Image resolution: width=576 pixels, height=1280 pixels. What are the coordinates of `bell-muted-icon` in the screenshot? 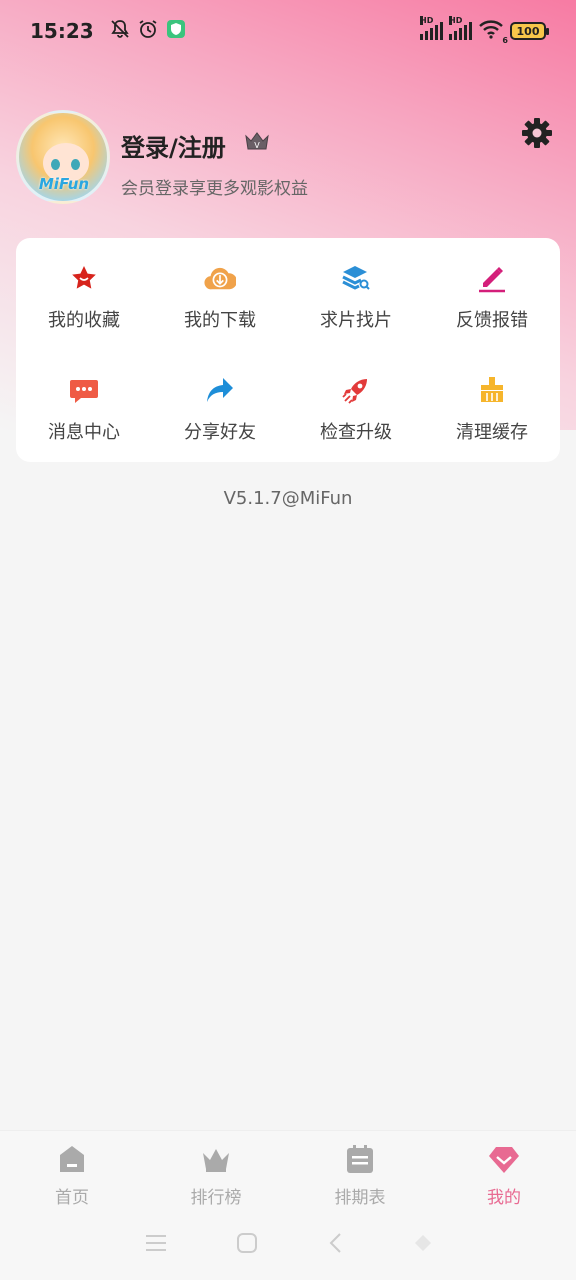 It's located at (120, 31).